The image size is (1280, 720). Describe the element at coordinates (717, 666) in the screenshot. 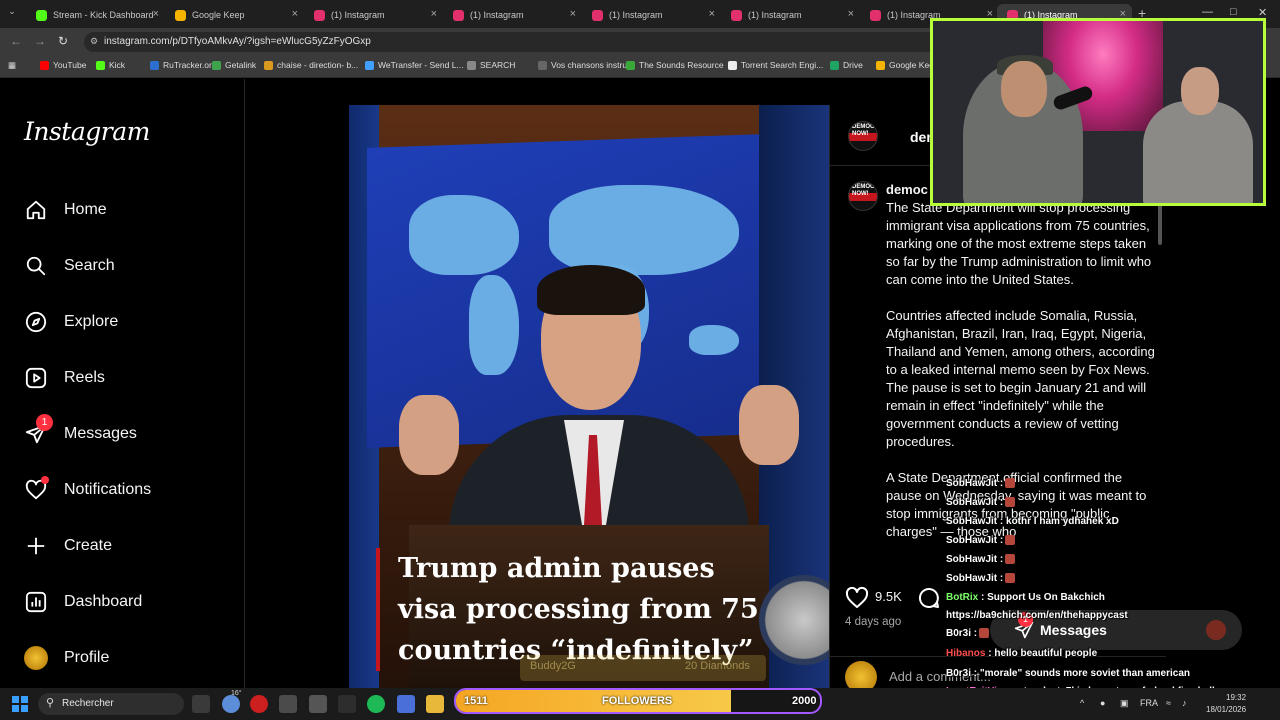

I see `donation-amount: 20 Diamonds` at that location.